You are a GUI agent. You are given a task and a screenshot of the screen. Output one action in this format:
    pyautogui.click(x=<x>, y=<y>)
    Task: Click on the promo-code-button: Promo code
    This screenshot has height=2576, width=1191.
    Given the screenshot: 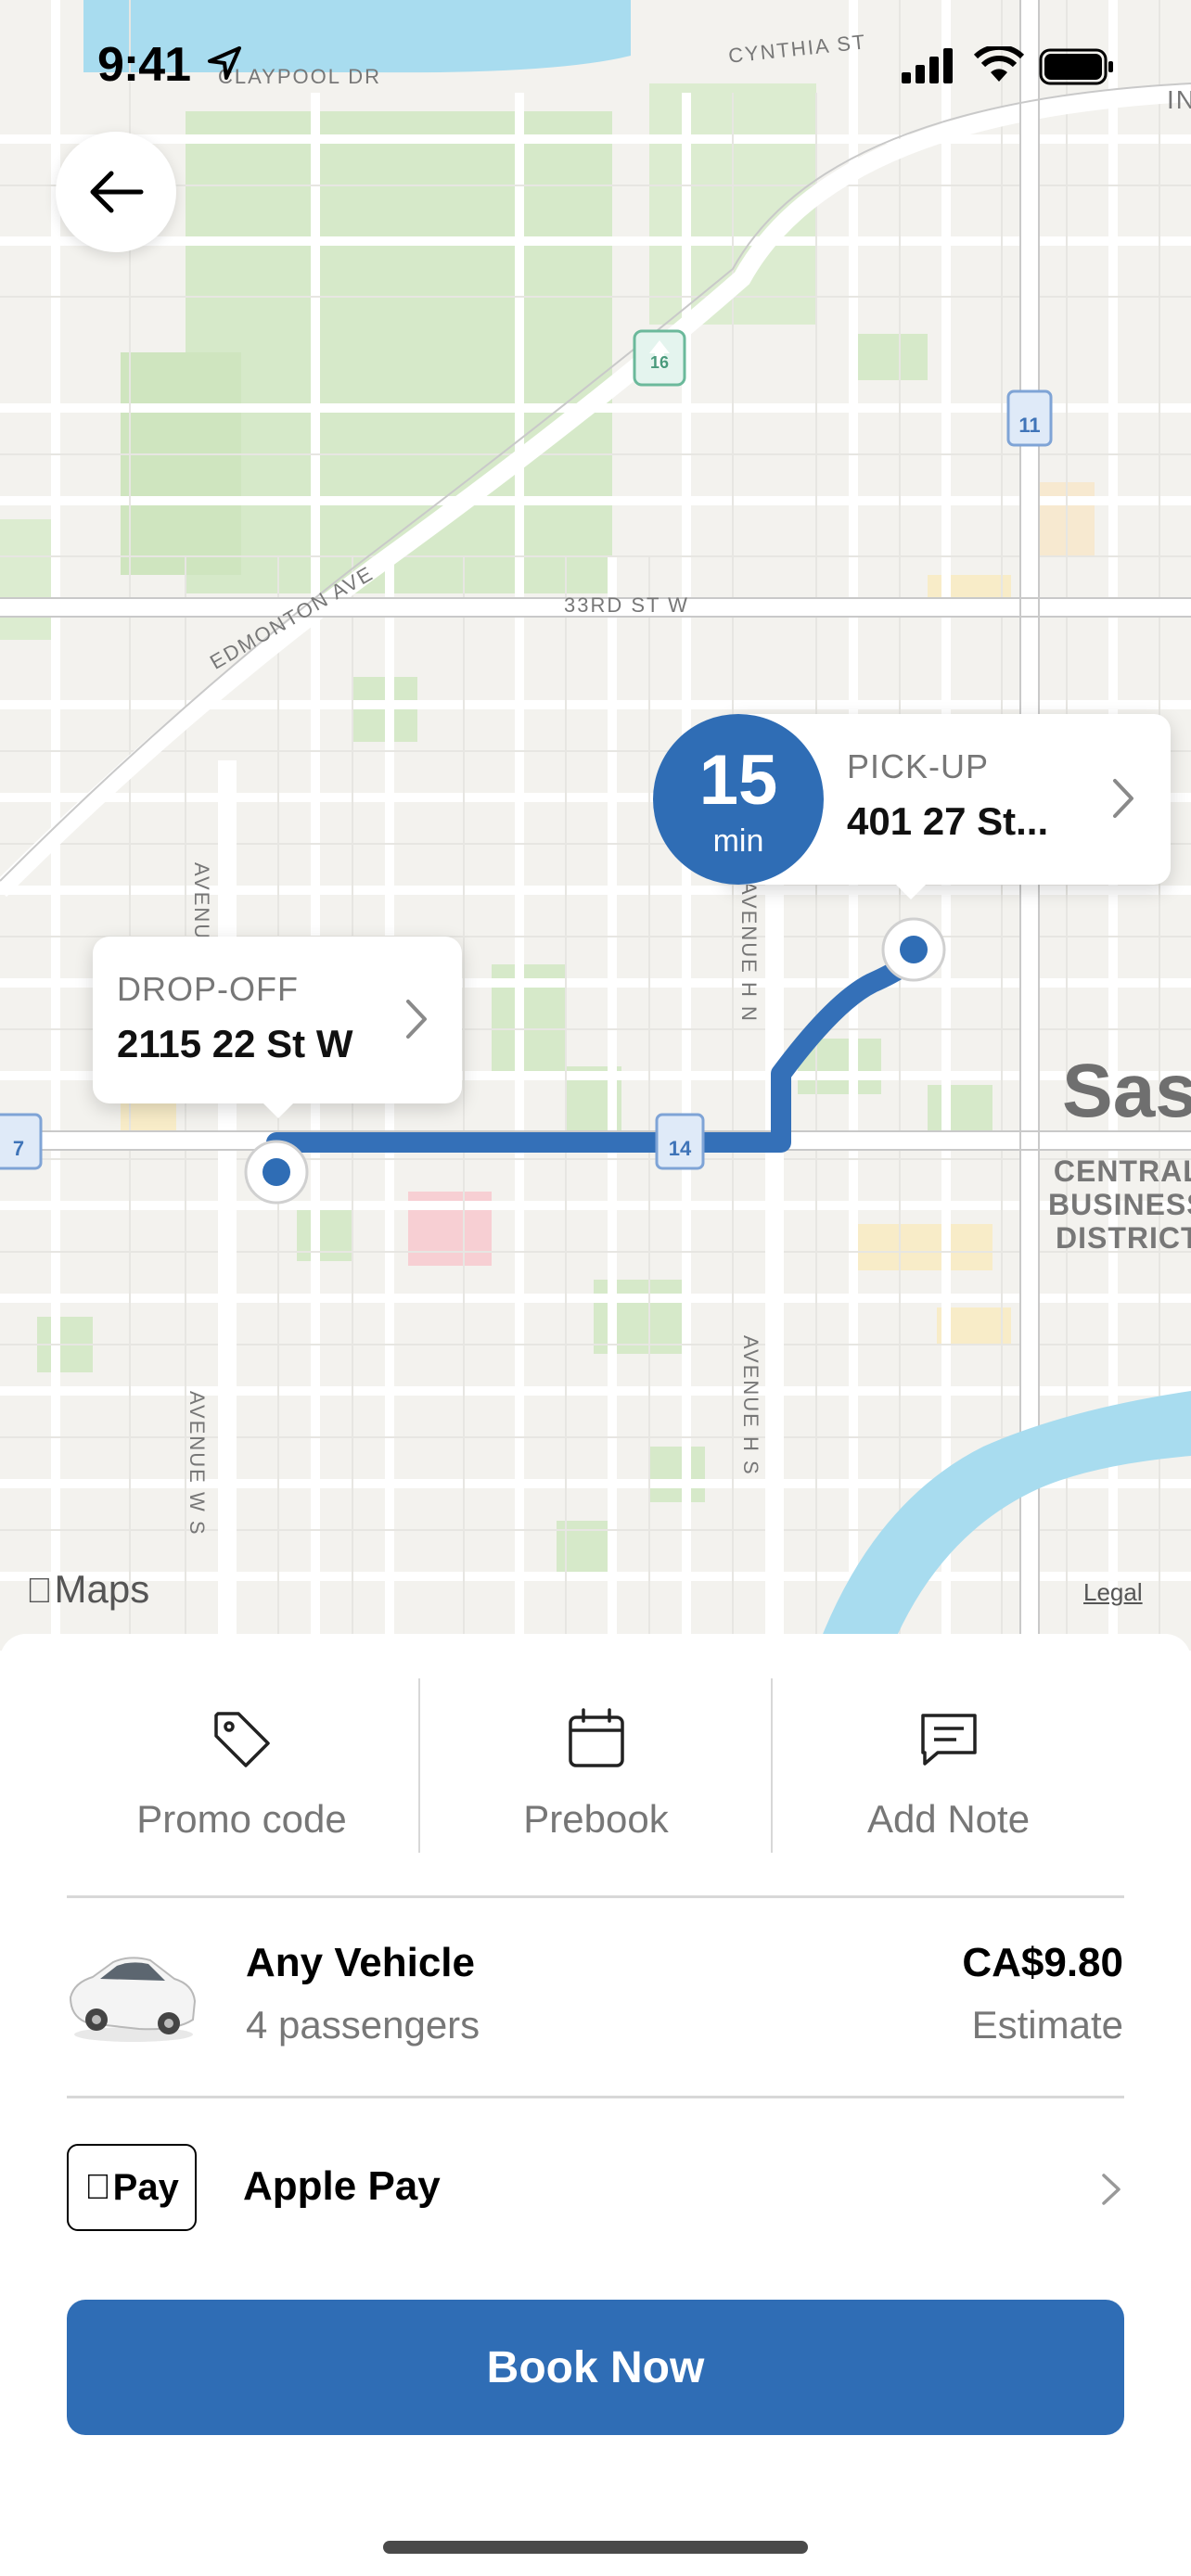 What is the action you would take?
    pyautogui.click(x=241, y=1776)
    